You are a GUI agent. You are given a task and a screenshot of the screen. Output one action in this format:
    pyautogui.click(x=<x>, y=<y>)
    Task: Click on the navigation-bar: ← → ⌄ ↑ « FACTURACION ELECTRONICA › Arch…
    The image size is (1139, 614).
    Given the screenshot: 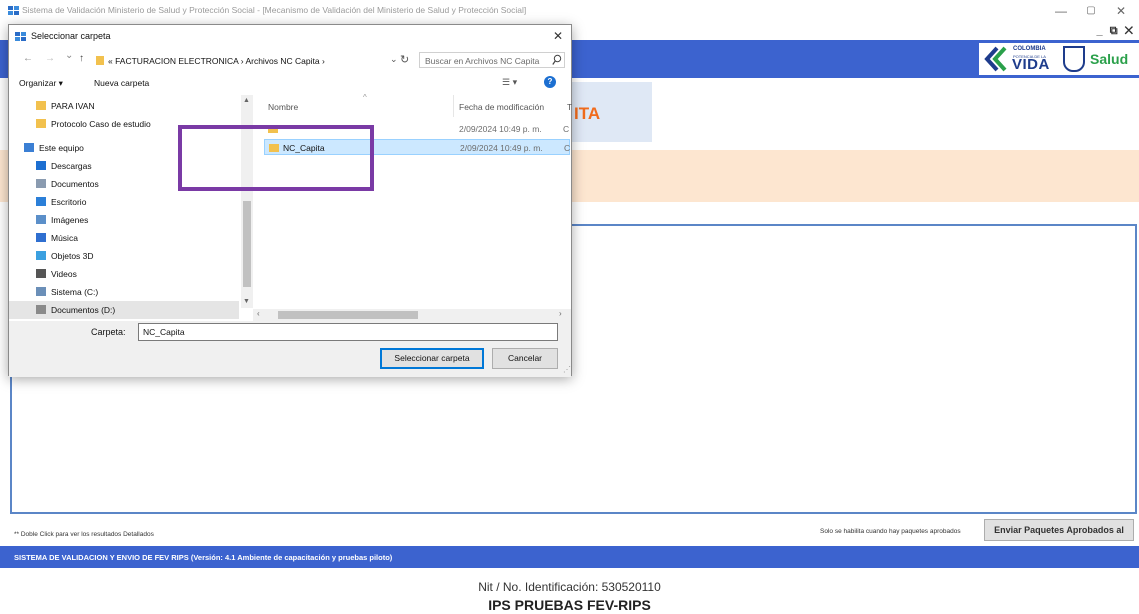 What is the action you would take?
    pyautogui.click(x=290, y=60)
    